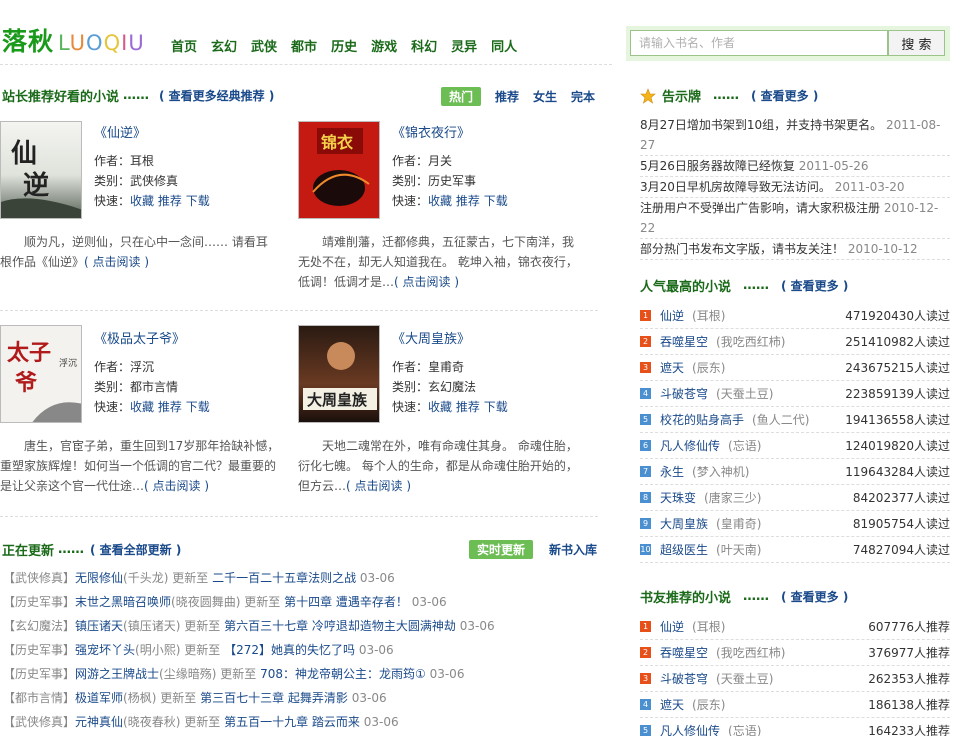 This screenshot has height=736, width=971. What do you see at coordinates (39, 698) in the screenshot?
I see `update-category: 【都市言情】` at bounding box center [39, 698].